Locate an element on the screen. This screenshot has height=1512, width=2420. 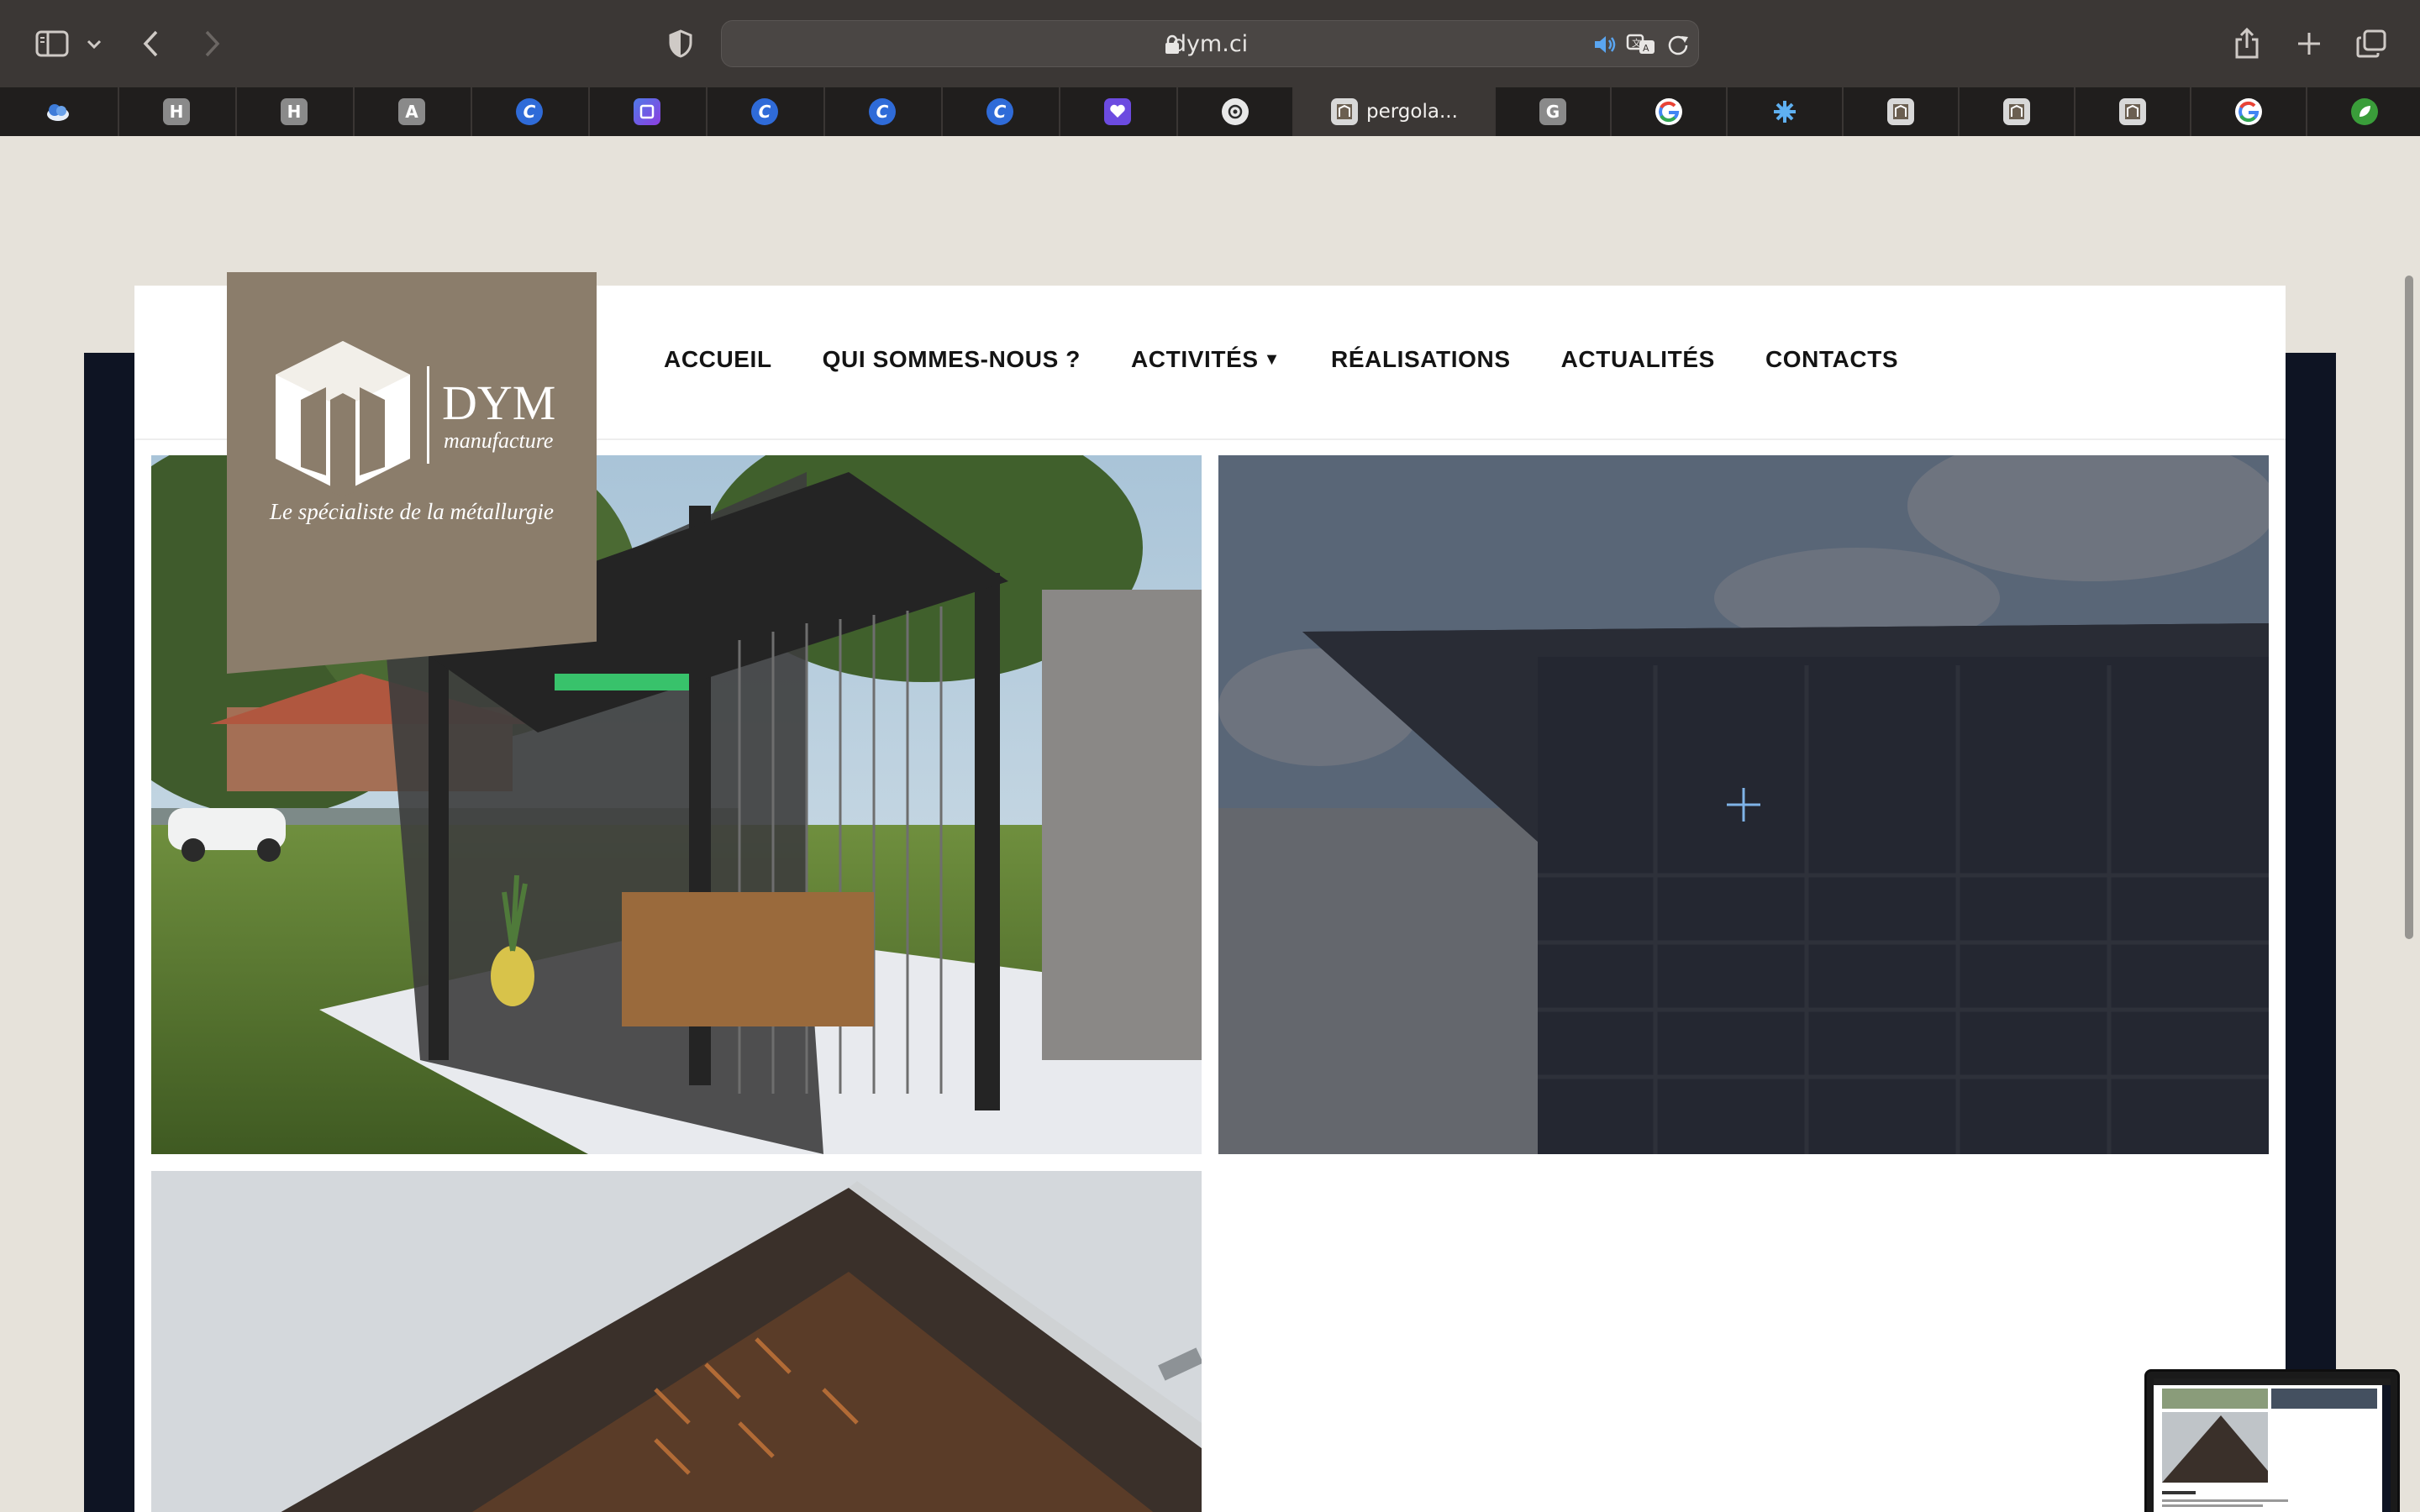
logo-tagline: Le spécialiste de la métallurgie is located at coordinates (412, 511).